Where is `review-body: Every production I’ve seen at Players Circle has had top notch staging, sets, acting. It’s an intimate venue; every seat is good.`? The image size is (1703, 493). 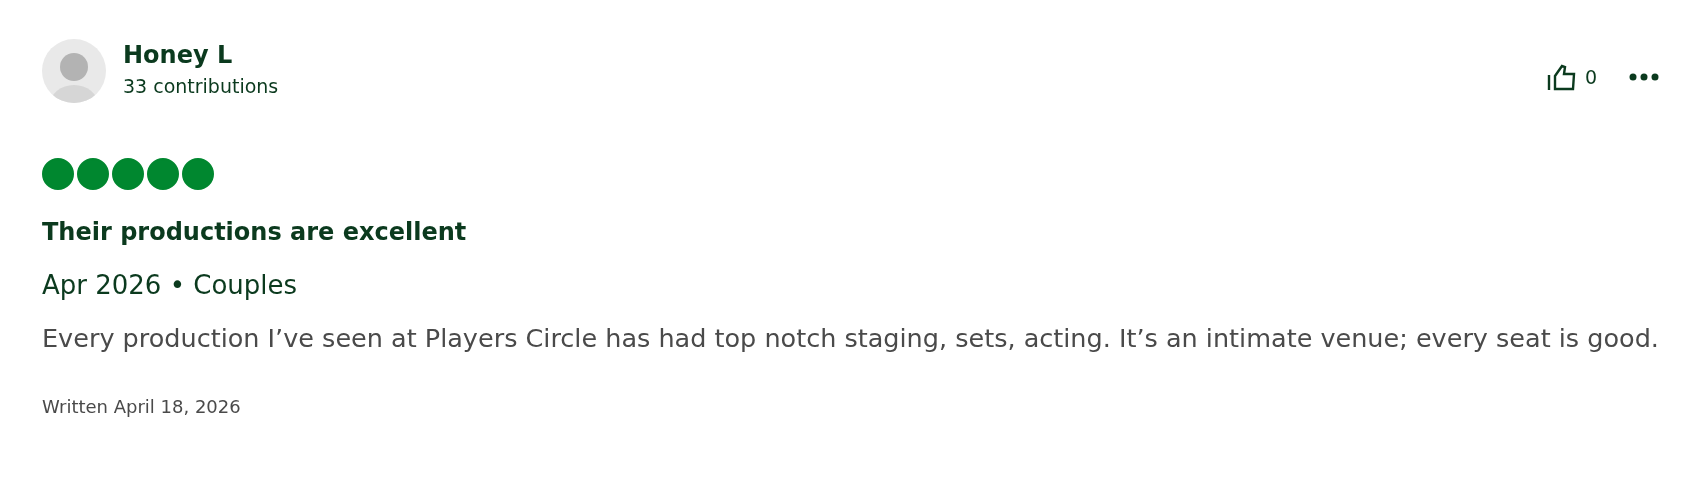
review-body: Every production I’ve seen at Players Circle has had top notch staging, sets, acting. It’s an intimate venue; every seat is good. is located at coordinates (851, 338).